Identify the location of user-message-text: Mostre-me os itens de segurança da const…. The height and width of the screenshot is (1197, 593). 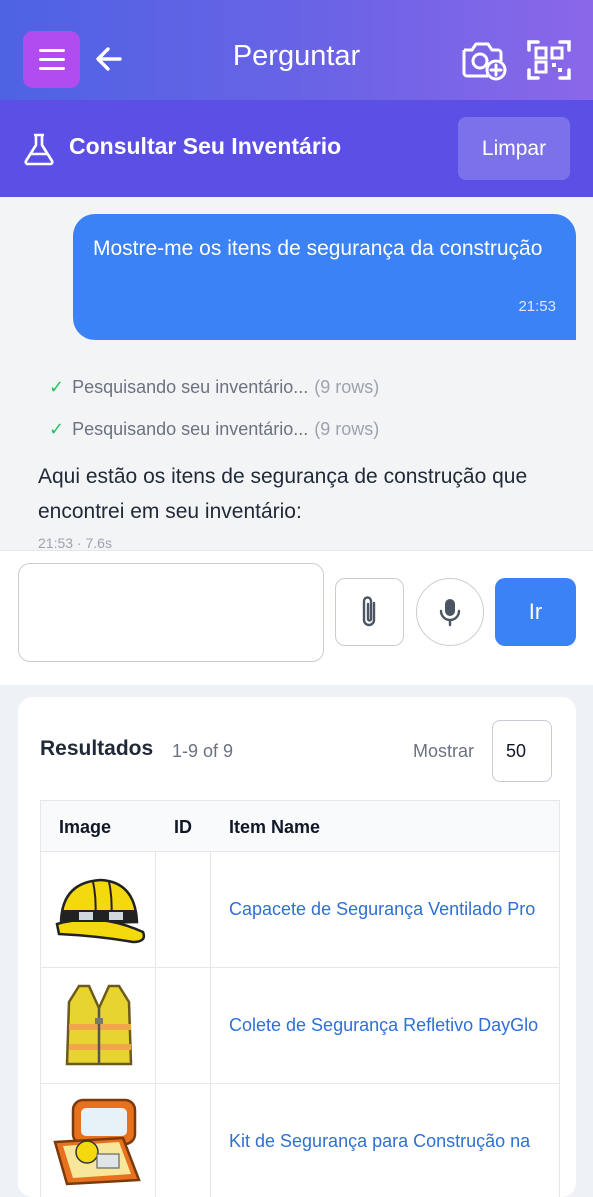
(318, 248).